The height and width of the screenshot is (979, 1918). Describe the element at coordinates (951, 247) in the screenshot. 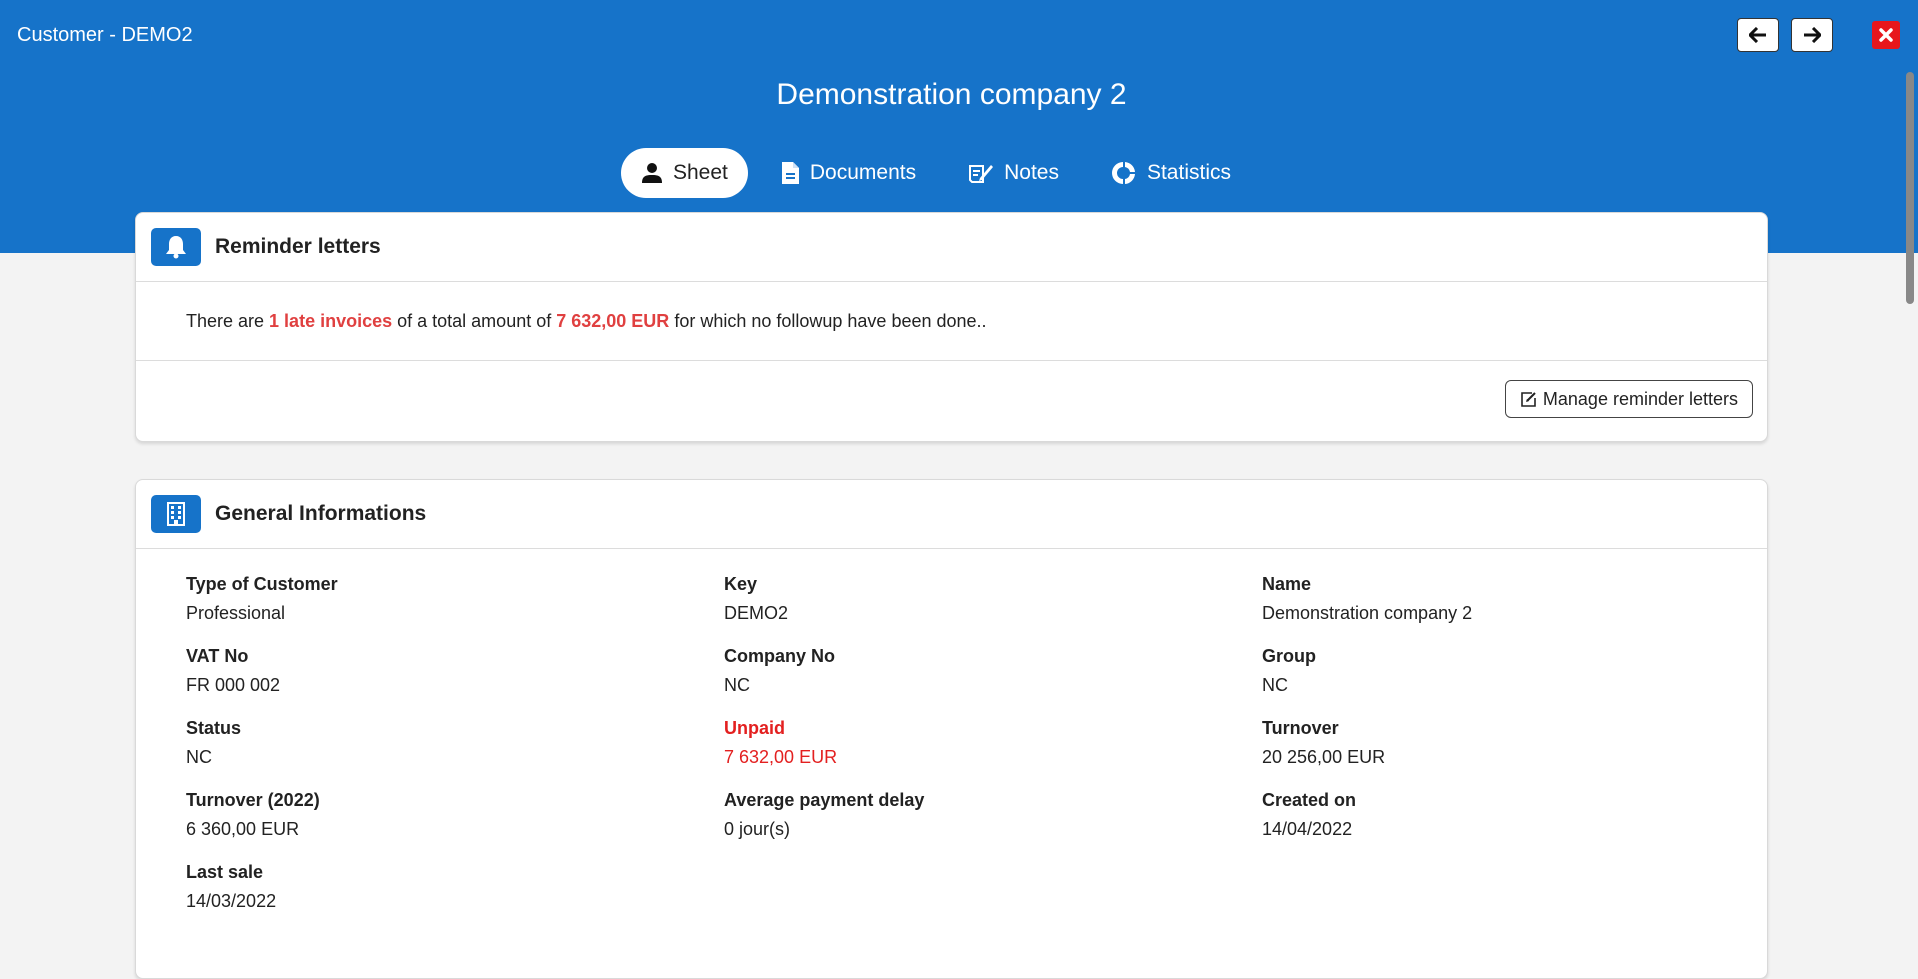

I see `card-header: Reminder letters` at that location.